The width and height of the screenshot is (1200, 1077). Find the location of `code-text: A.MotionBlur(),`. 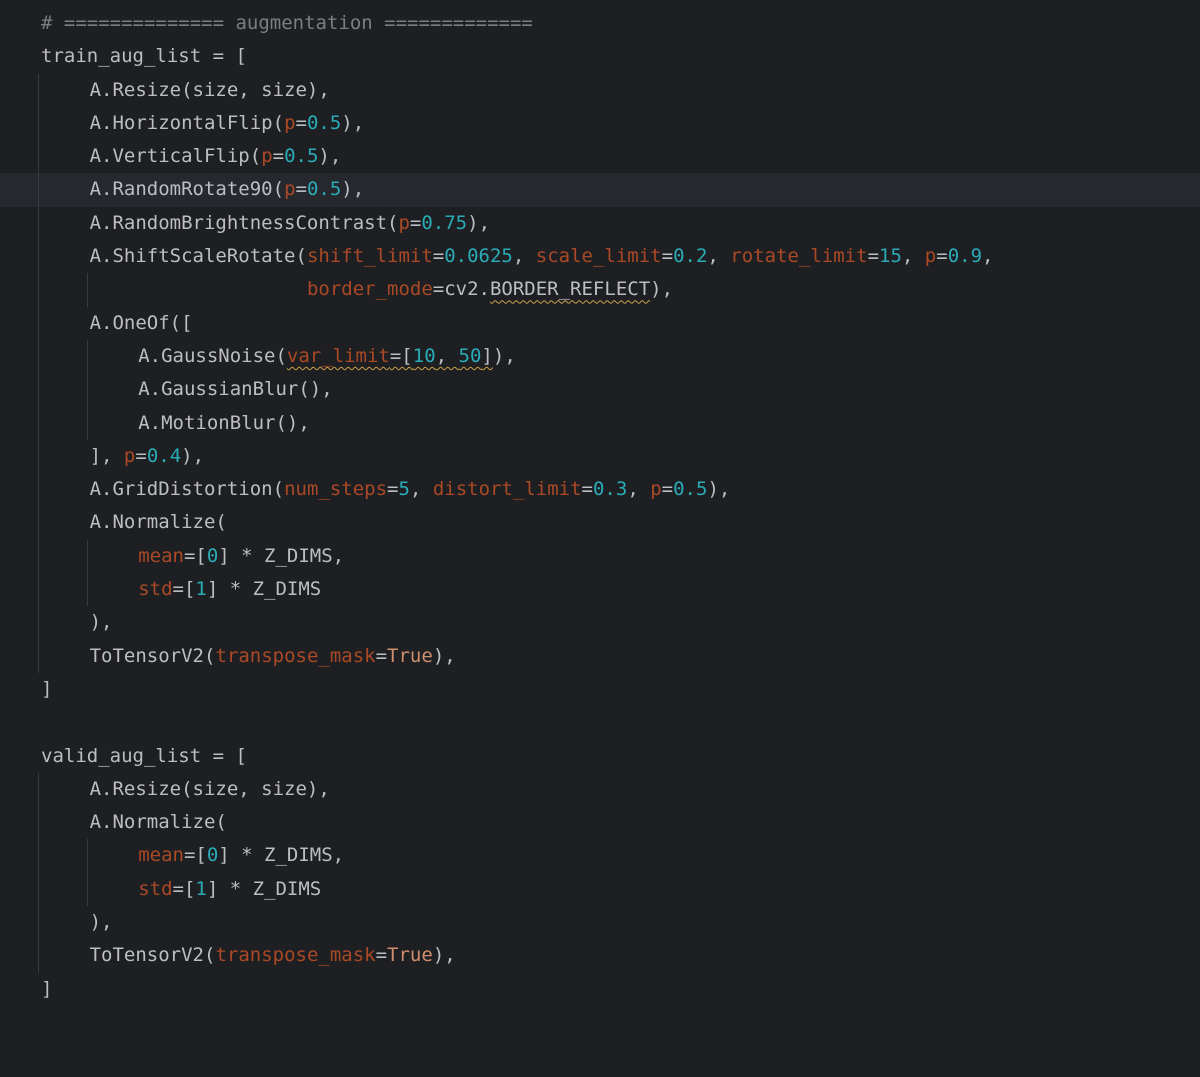

code-text: A.MotionBlur(), is located at coordinates (224, 423).